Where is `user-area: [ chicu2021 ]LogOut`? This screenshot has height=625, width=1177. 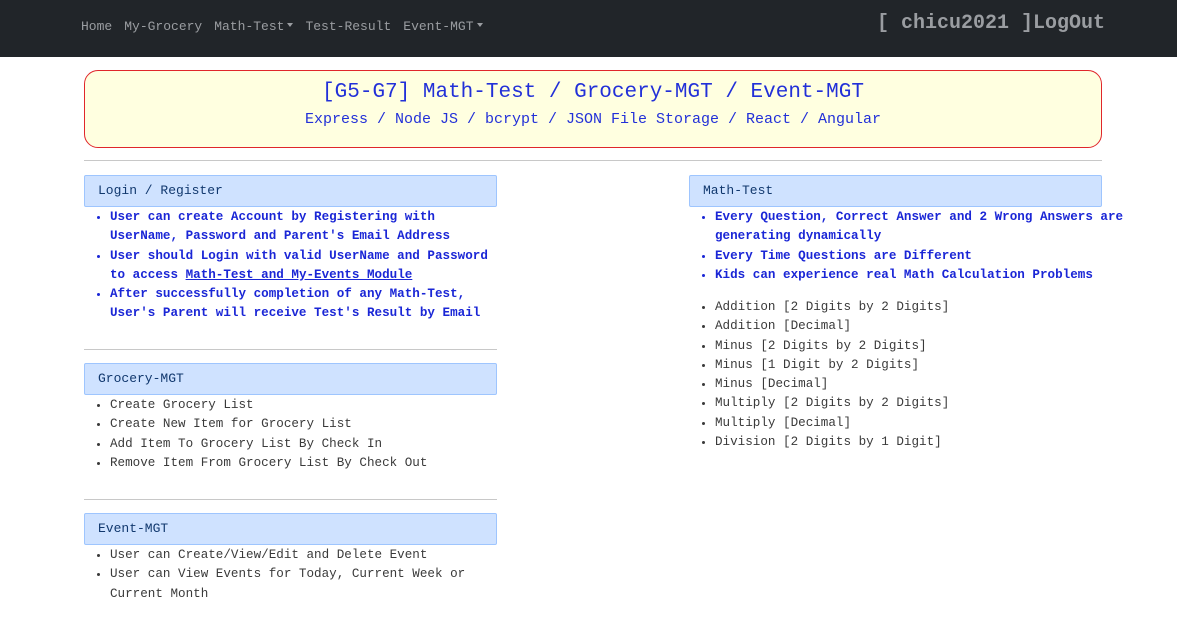 user-area: [ chicu2021 ]LogOut is located at coordinates (991, 23).